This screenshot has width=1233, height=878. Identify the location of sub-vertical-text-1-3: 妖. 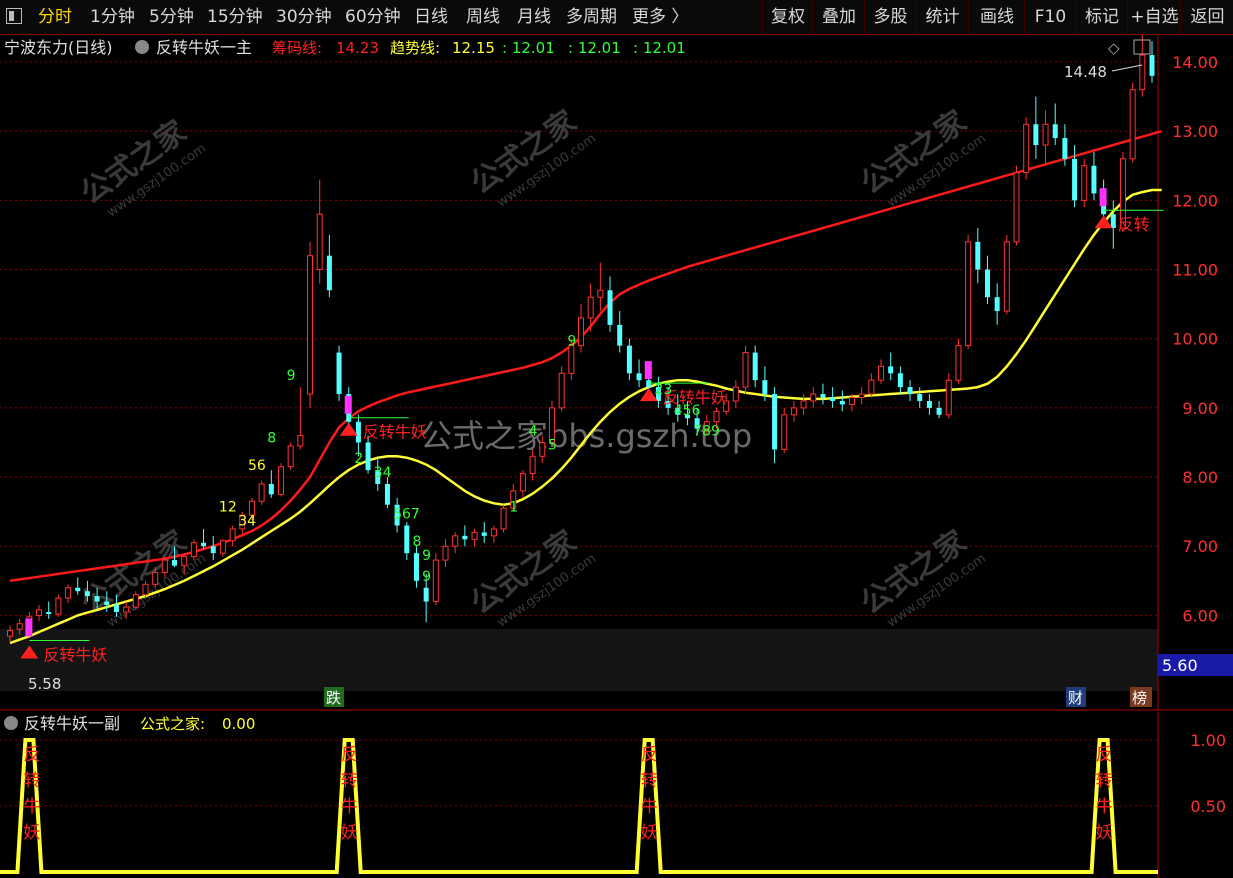
(349, 833).